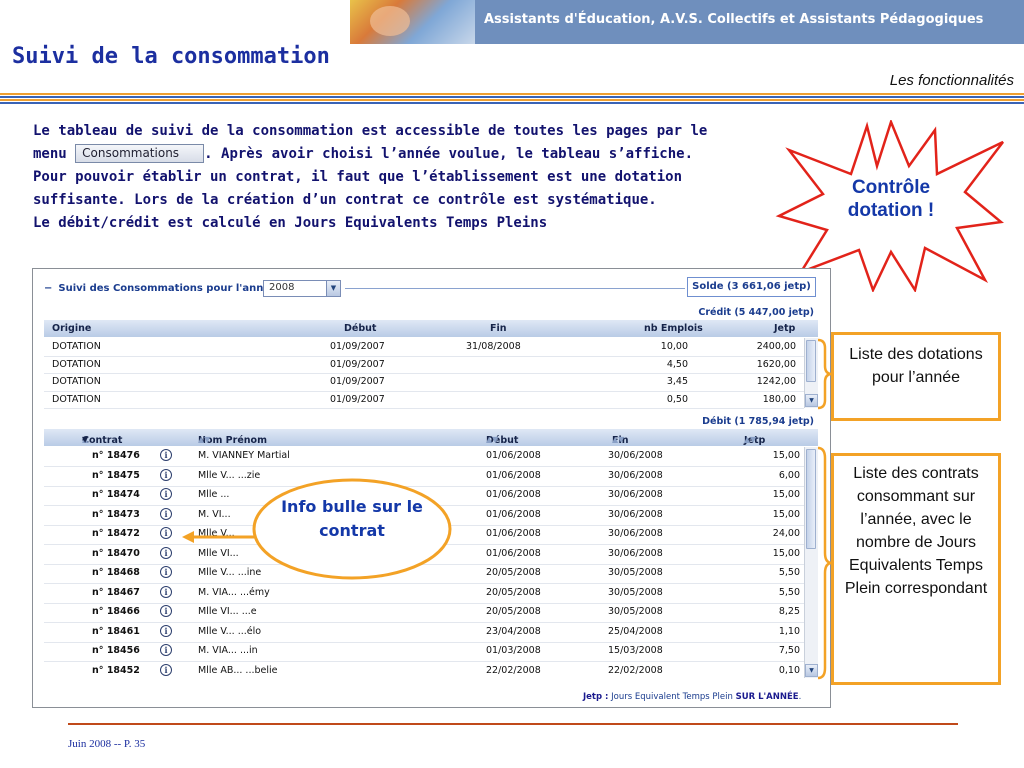  I want to click on page-title: Suivi de la consommation, so click(171, 56).